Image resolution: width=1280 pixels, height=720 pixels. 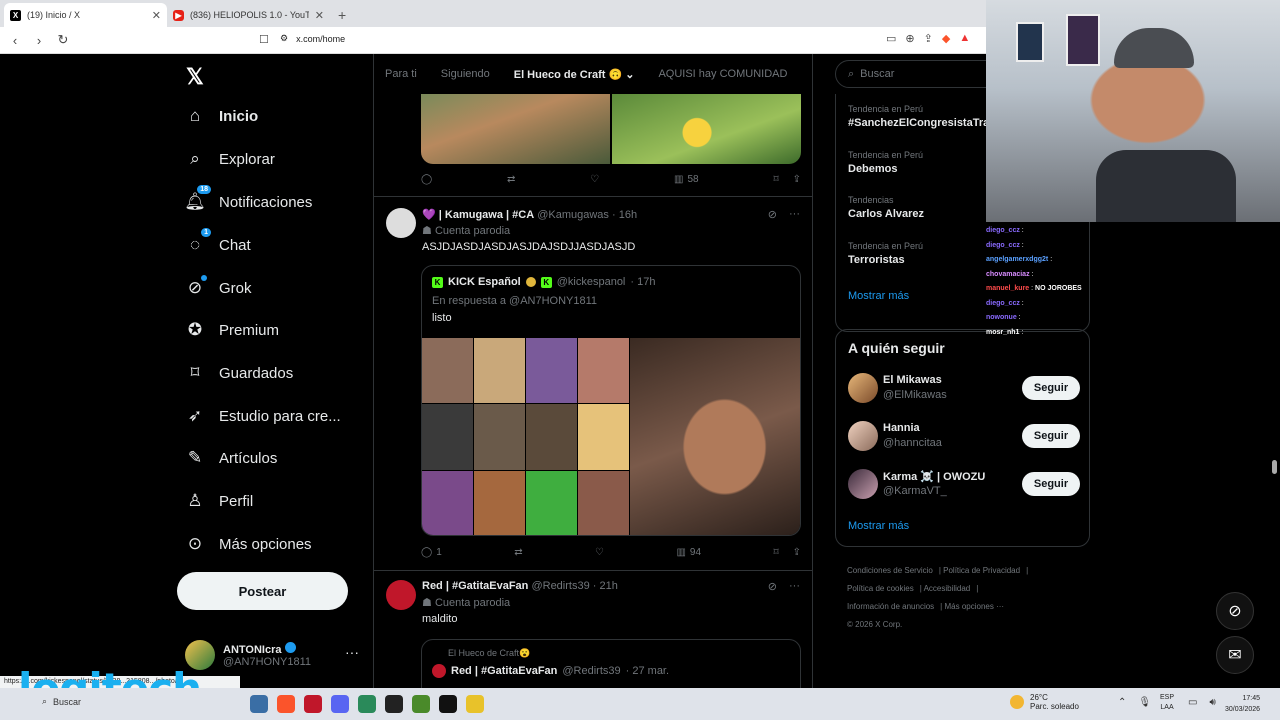 I want to click on footer-link: Accesibilidad, so click(x=947, y=588).